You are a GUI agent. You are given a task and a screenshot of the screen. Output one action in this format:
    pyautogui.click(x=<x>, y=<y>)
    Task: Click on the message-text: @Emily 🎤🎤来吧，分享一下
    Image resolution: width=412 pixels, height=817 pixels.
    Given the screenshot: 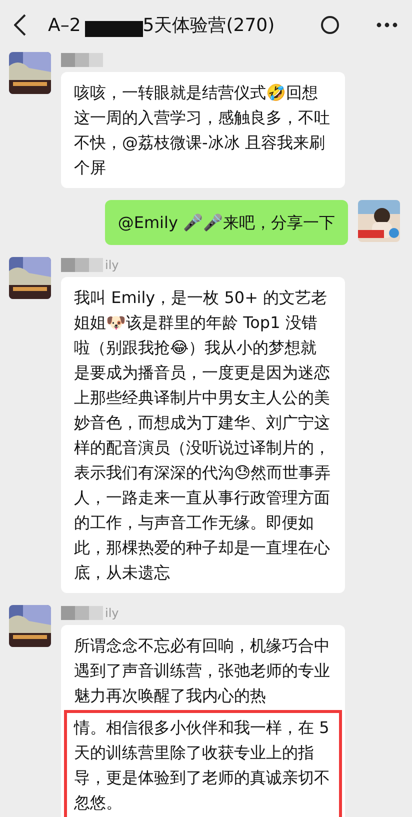 What is the action you would take?
    pyautogui.click(x=226, y=223)
    